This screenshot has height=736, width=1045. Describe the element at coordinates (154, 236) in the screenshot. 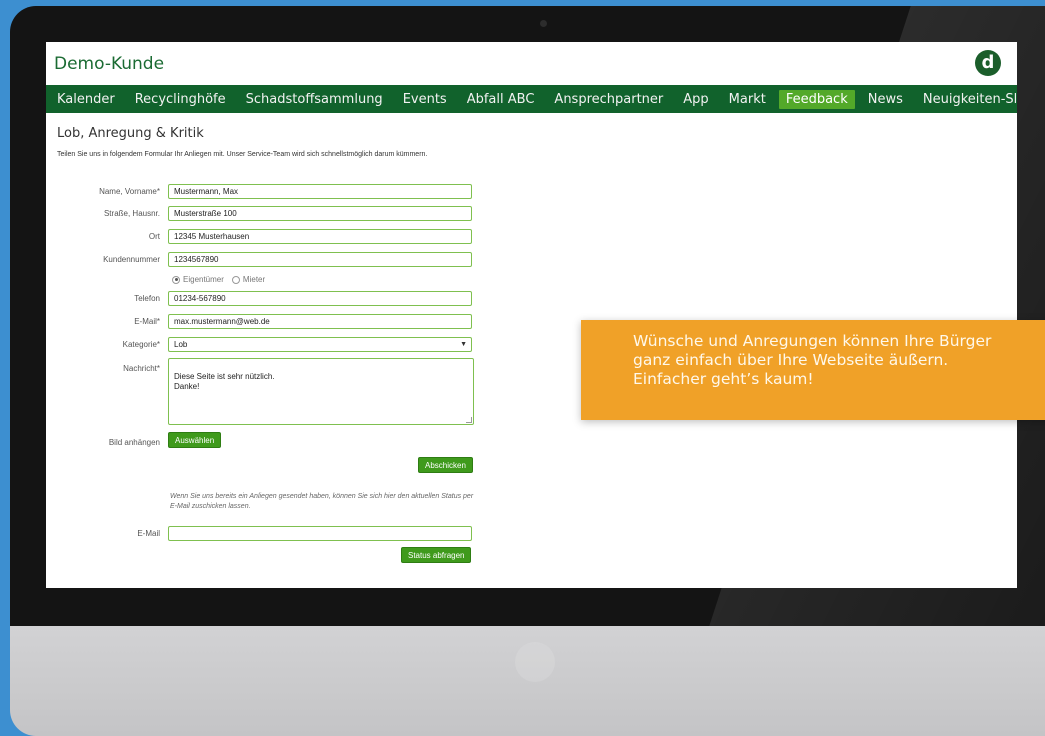

I see `city-label: Ort` at that location.